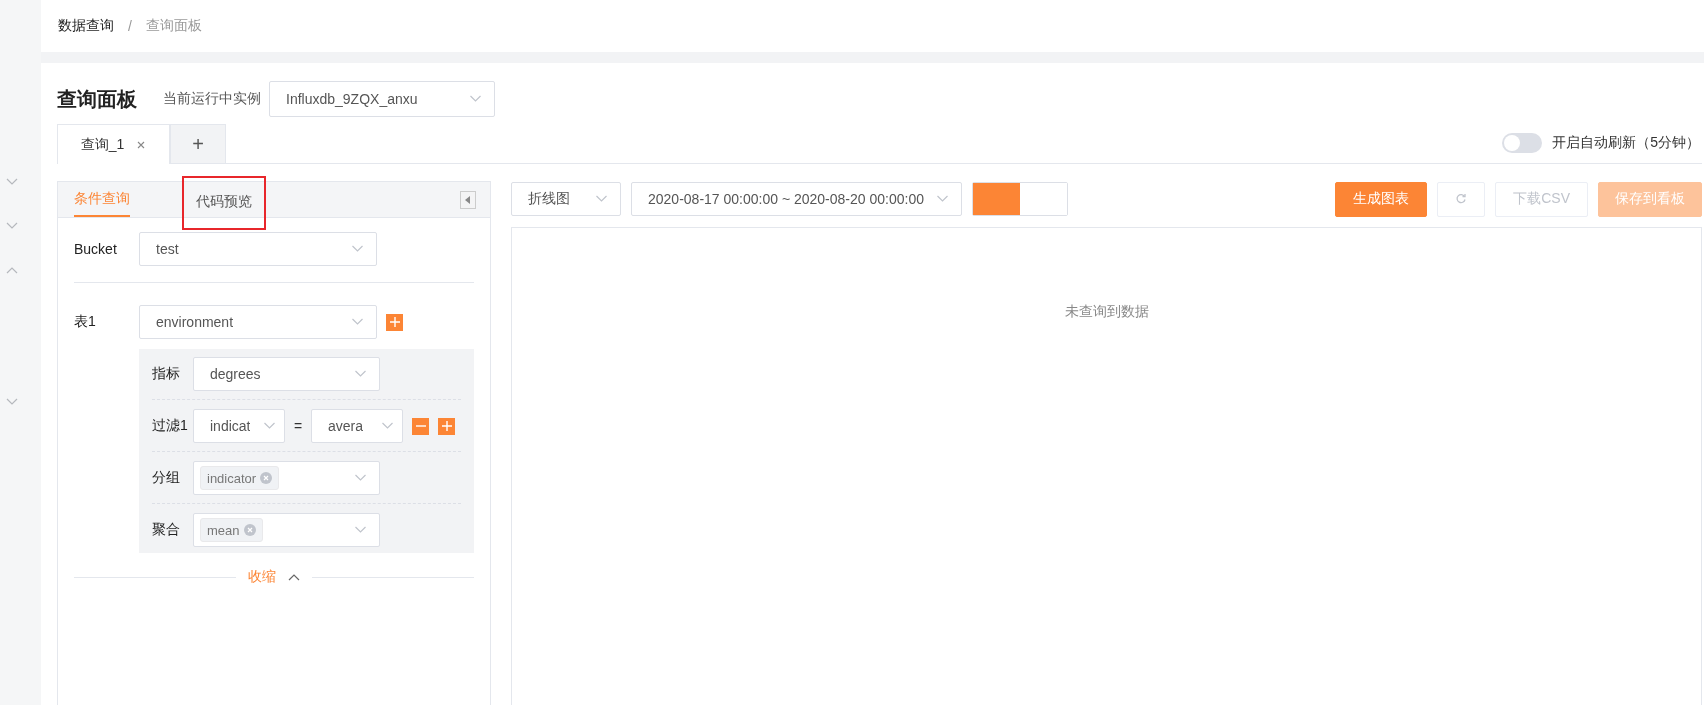  What do you see at coordinates (1461, 199) in the screenshot?
I see `refresh-icon` at bounding box center [1461, 199].